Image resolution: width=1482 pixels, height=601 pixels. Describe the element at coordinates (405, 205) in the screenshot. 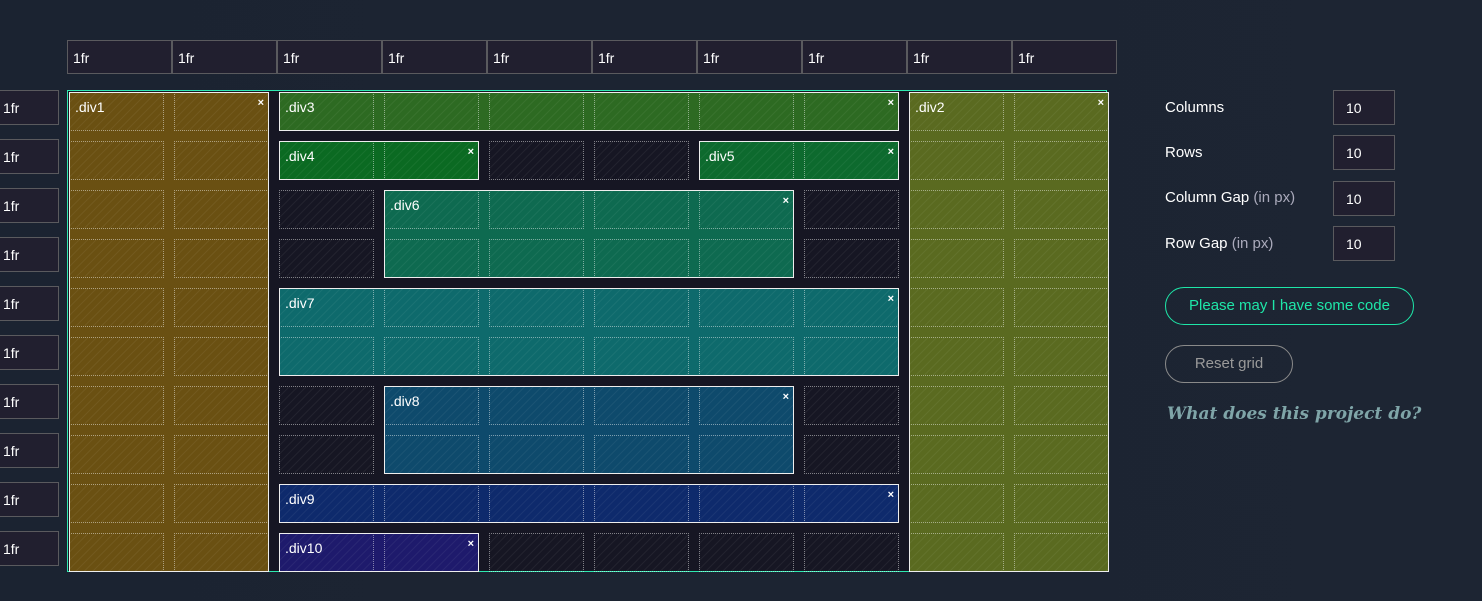

I see `grid-item-label: .div6` at that location.